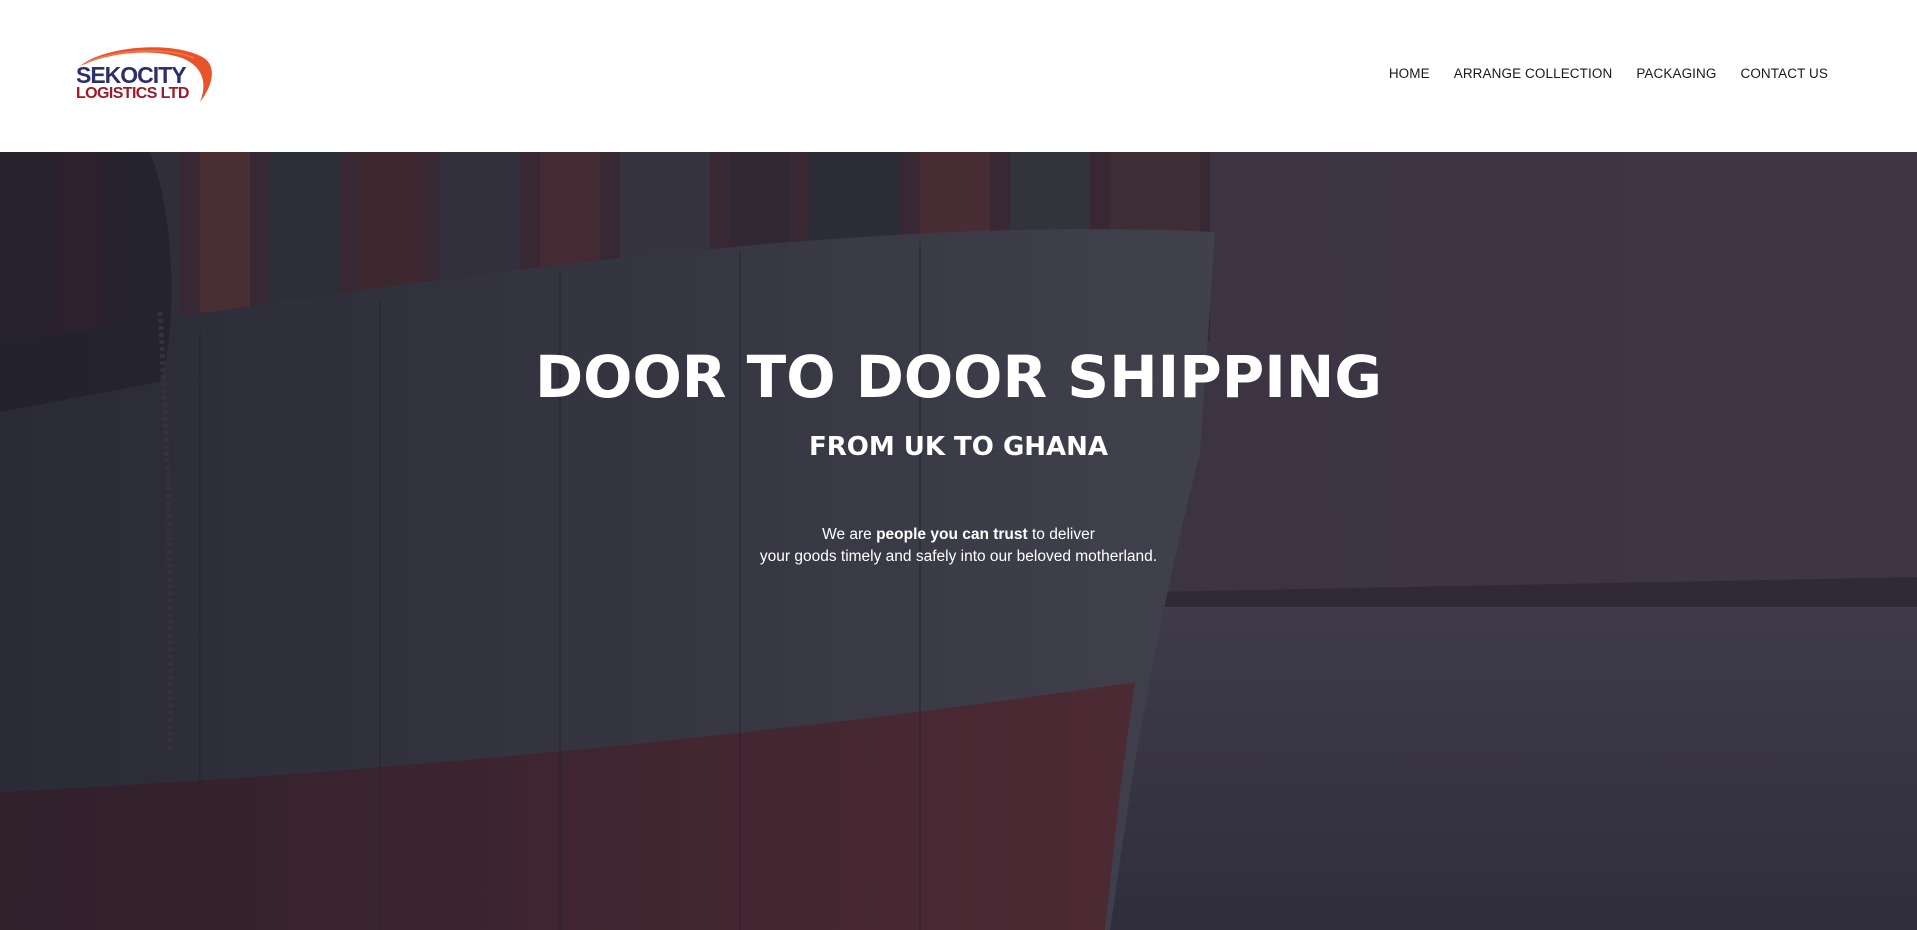  I want to click on nav-home: HOME, so click(1409, 73).